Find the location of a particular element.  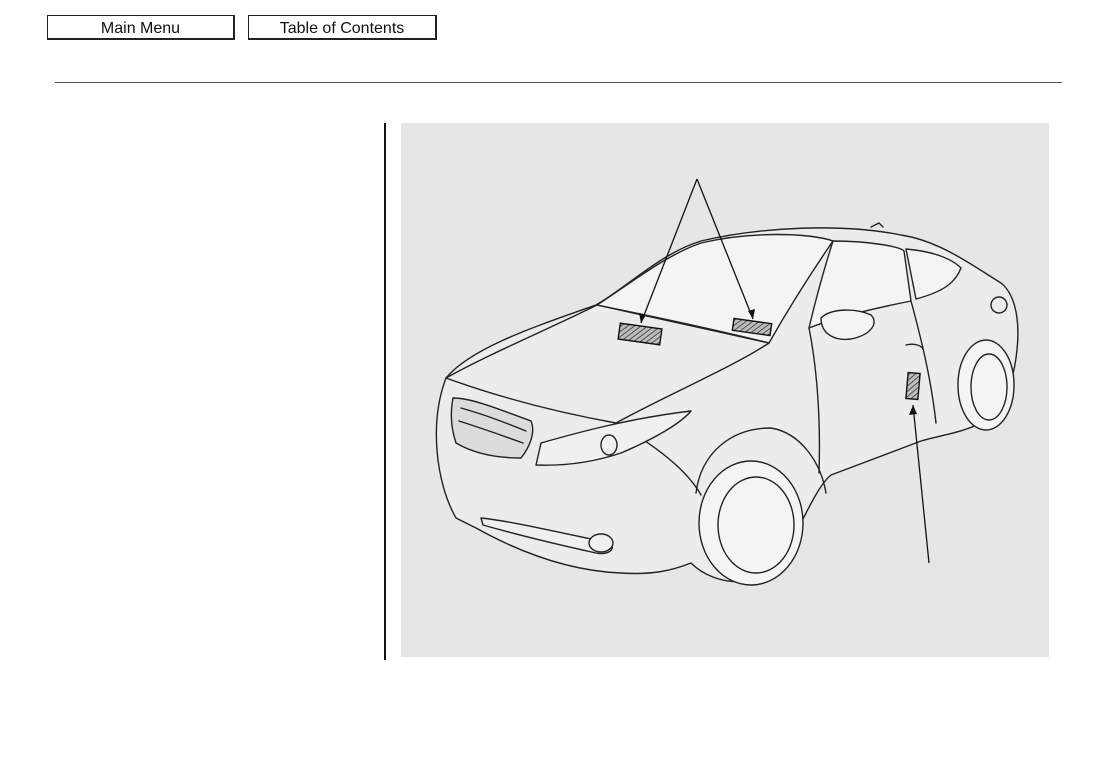

column-divider is located at coordinates (385, 391).